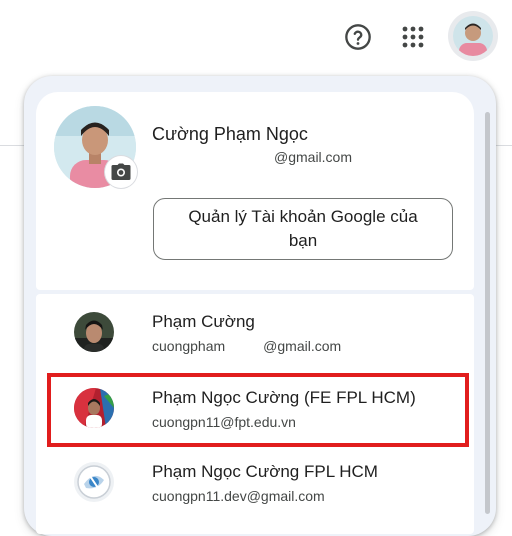 The width and height of the screenshot is (512, 536). I want to click on account-name: Phạm Cường, so click(203, 321).